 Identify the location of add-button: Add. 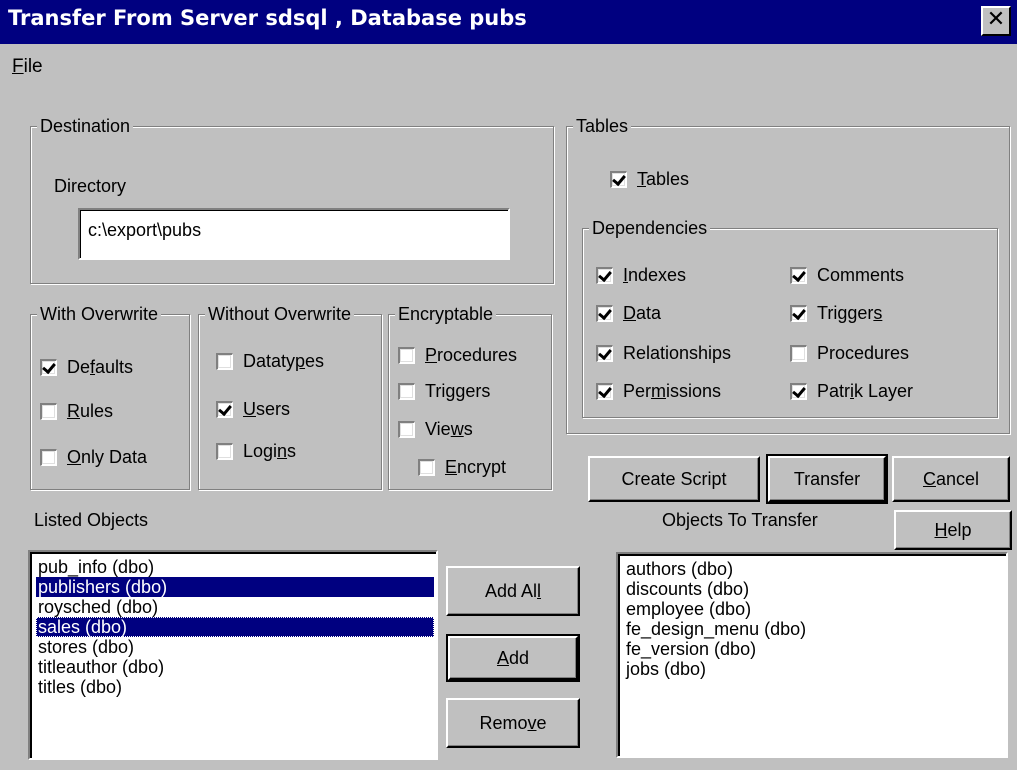
(513, 658).